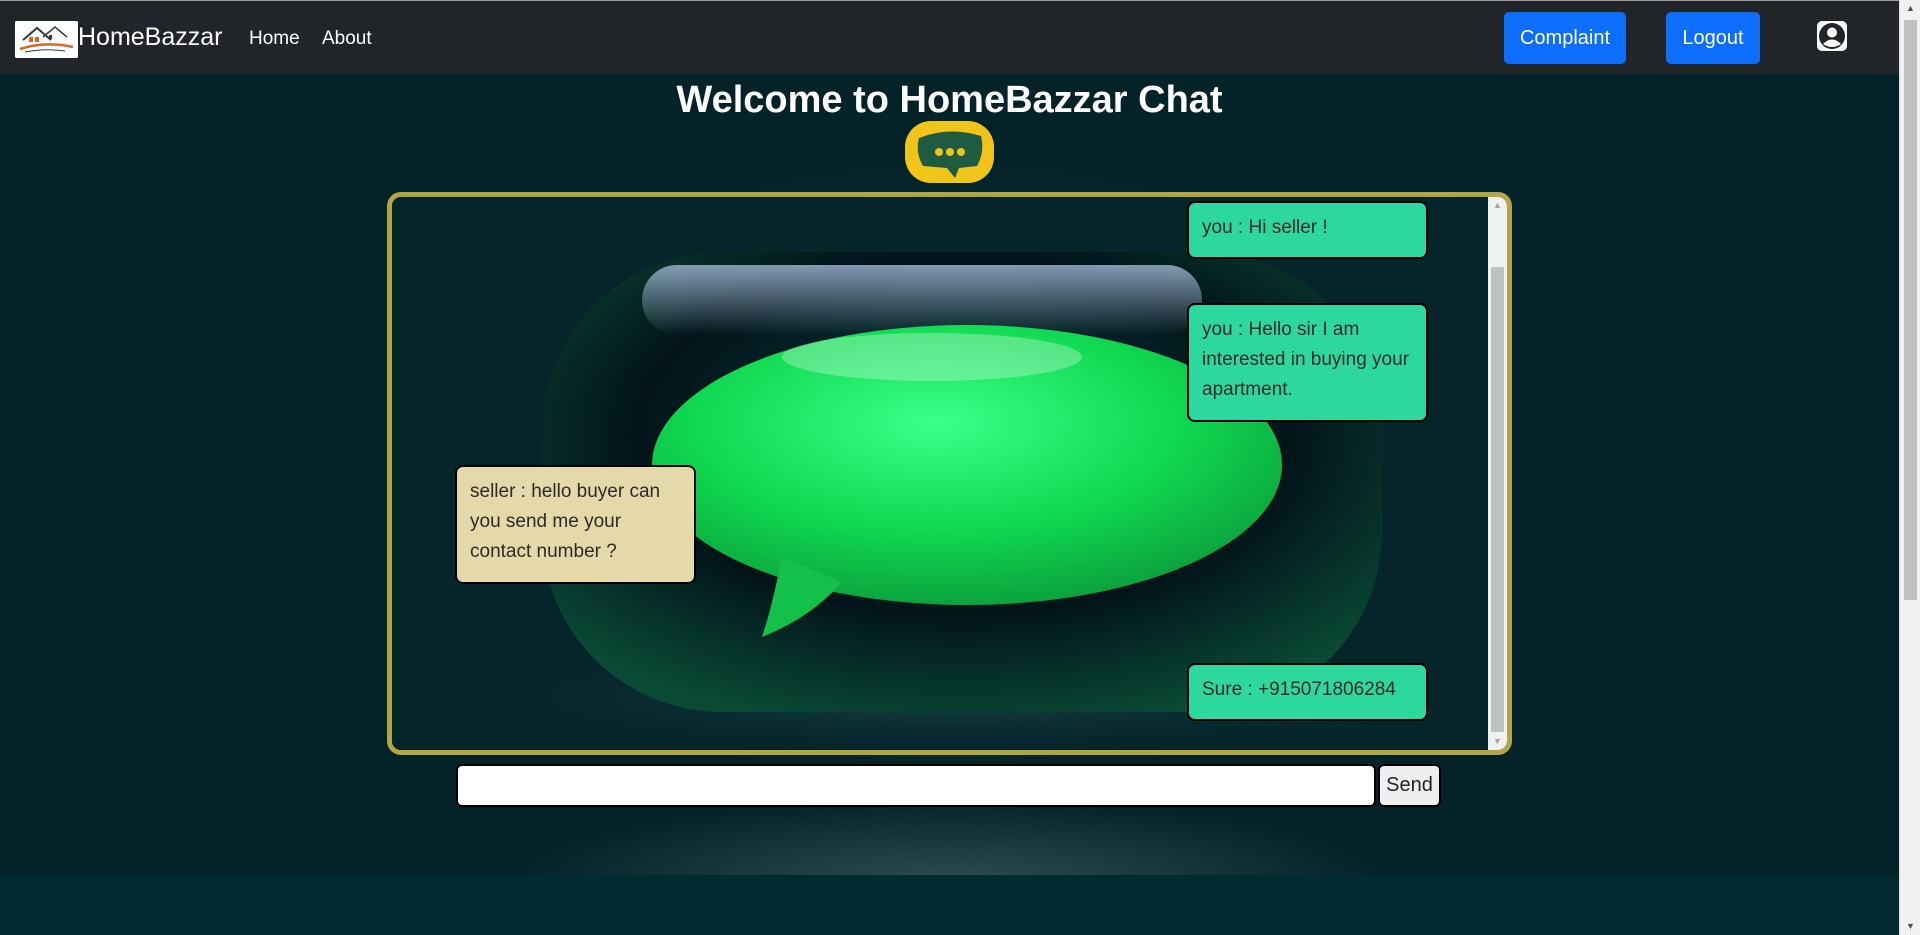 This screenshot has height=935, width=1920. I want to click on nav-link-about: About, so click(347, 39).